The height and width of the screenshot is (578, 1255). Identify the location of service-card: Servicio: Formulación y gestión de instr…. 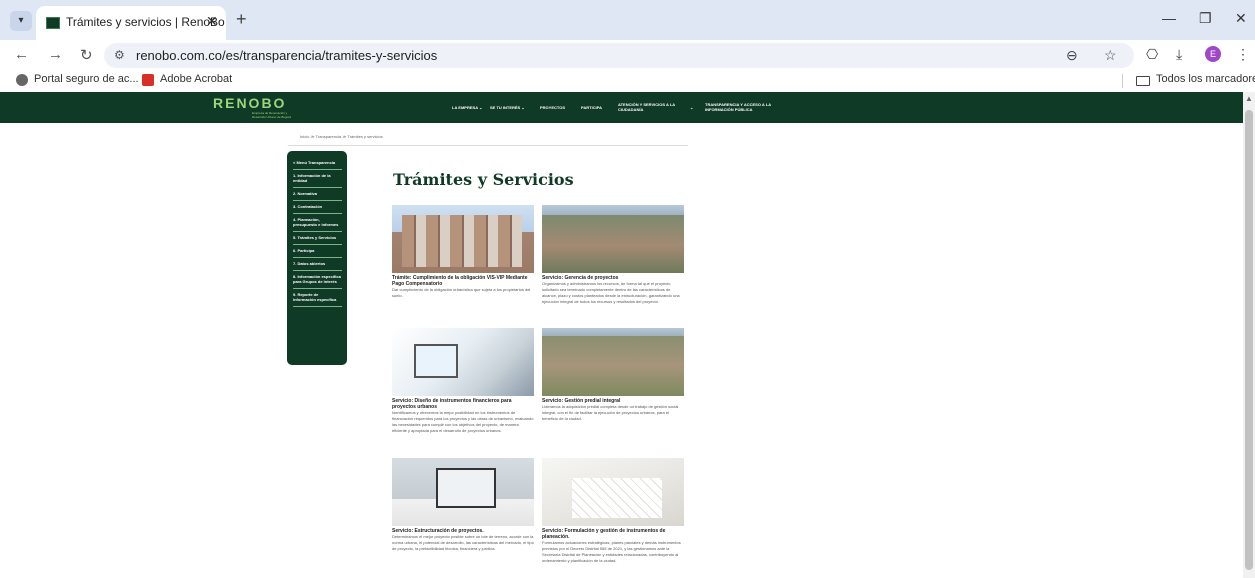
(613, 511).